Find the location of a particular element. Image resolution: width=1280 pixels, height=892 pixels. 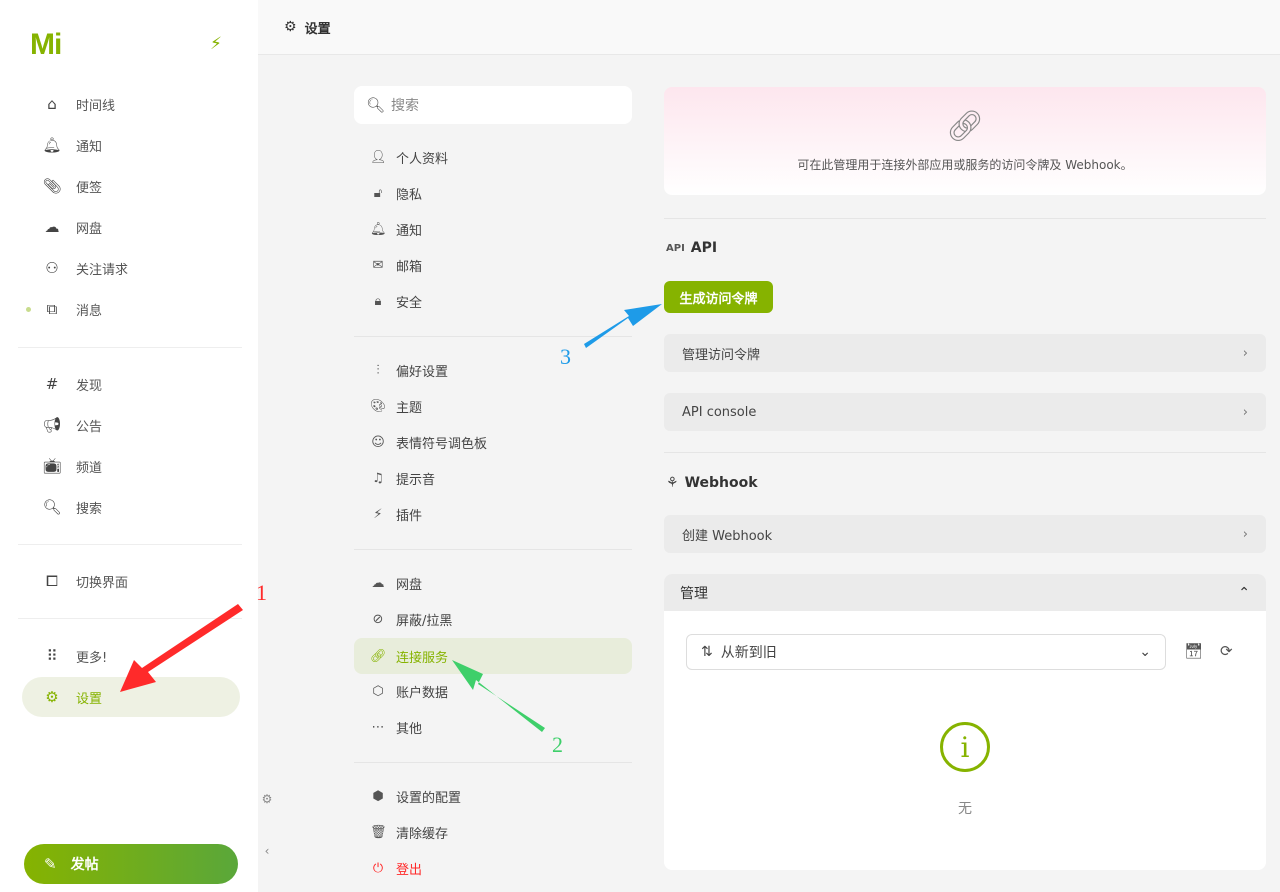

info-banner: 🔗︎ 可在此管理用于连接外部应用或服务的访问令牌及 Webhook。 is located at coordinates (965, 141).